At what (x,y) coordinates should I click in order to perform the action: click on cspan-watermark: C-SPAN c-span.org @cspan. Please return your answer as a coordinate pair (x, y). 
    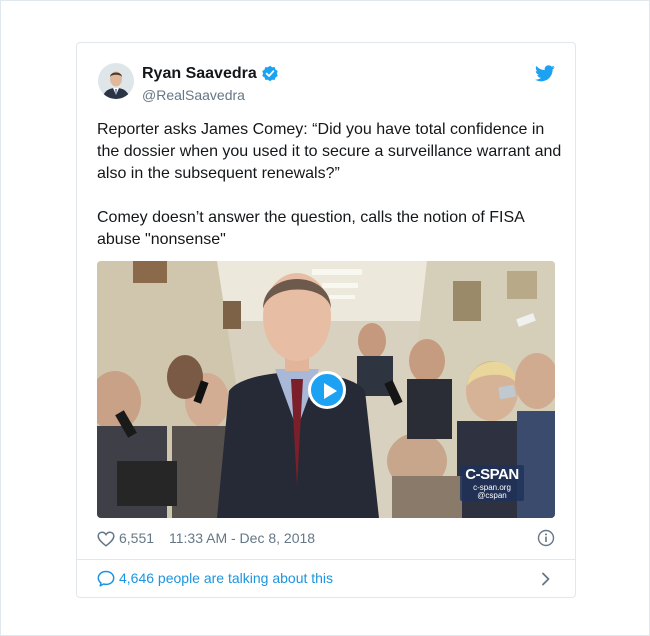
    Looking at the image, I should click on (492, 483).